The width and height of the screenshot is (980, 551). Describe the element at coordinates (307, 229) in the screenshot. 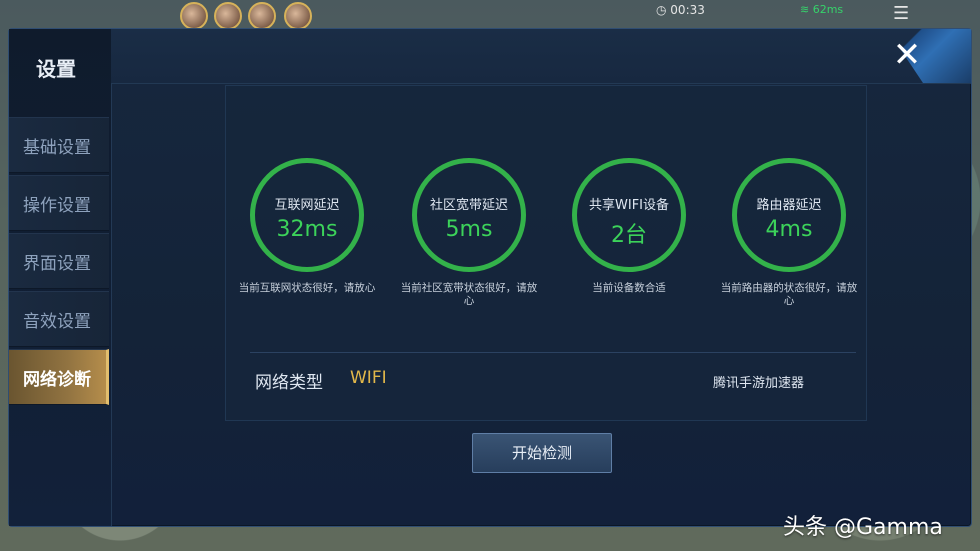

I see `gauge-value: 32ms` at that location.